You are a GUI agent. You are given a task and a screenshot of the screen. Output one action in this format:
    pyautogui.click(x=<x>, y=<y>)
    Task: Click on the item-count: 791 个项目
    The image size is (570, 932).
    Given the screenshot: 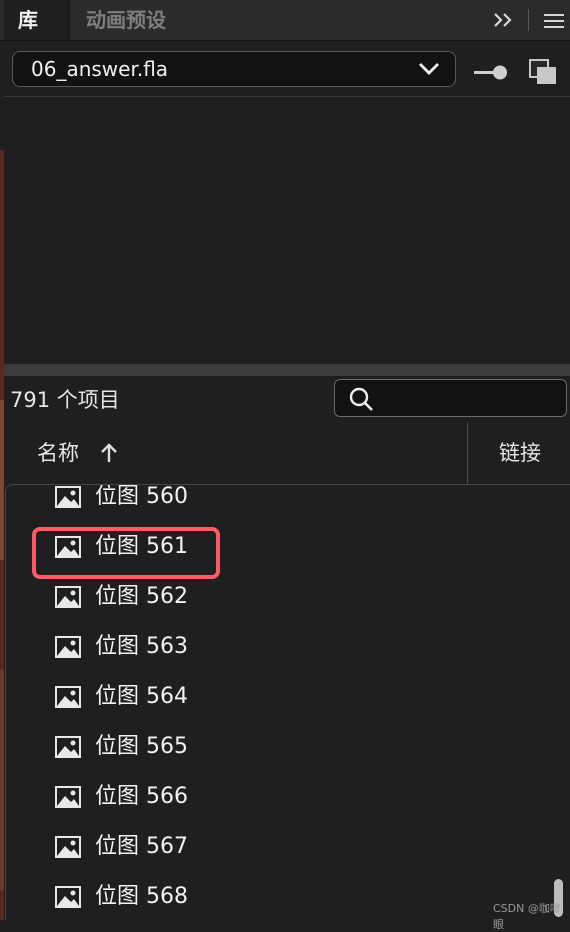 What is the action you would take?
    pyautogui.click(x=65, y=400)
    